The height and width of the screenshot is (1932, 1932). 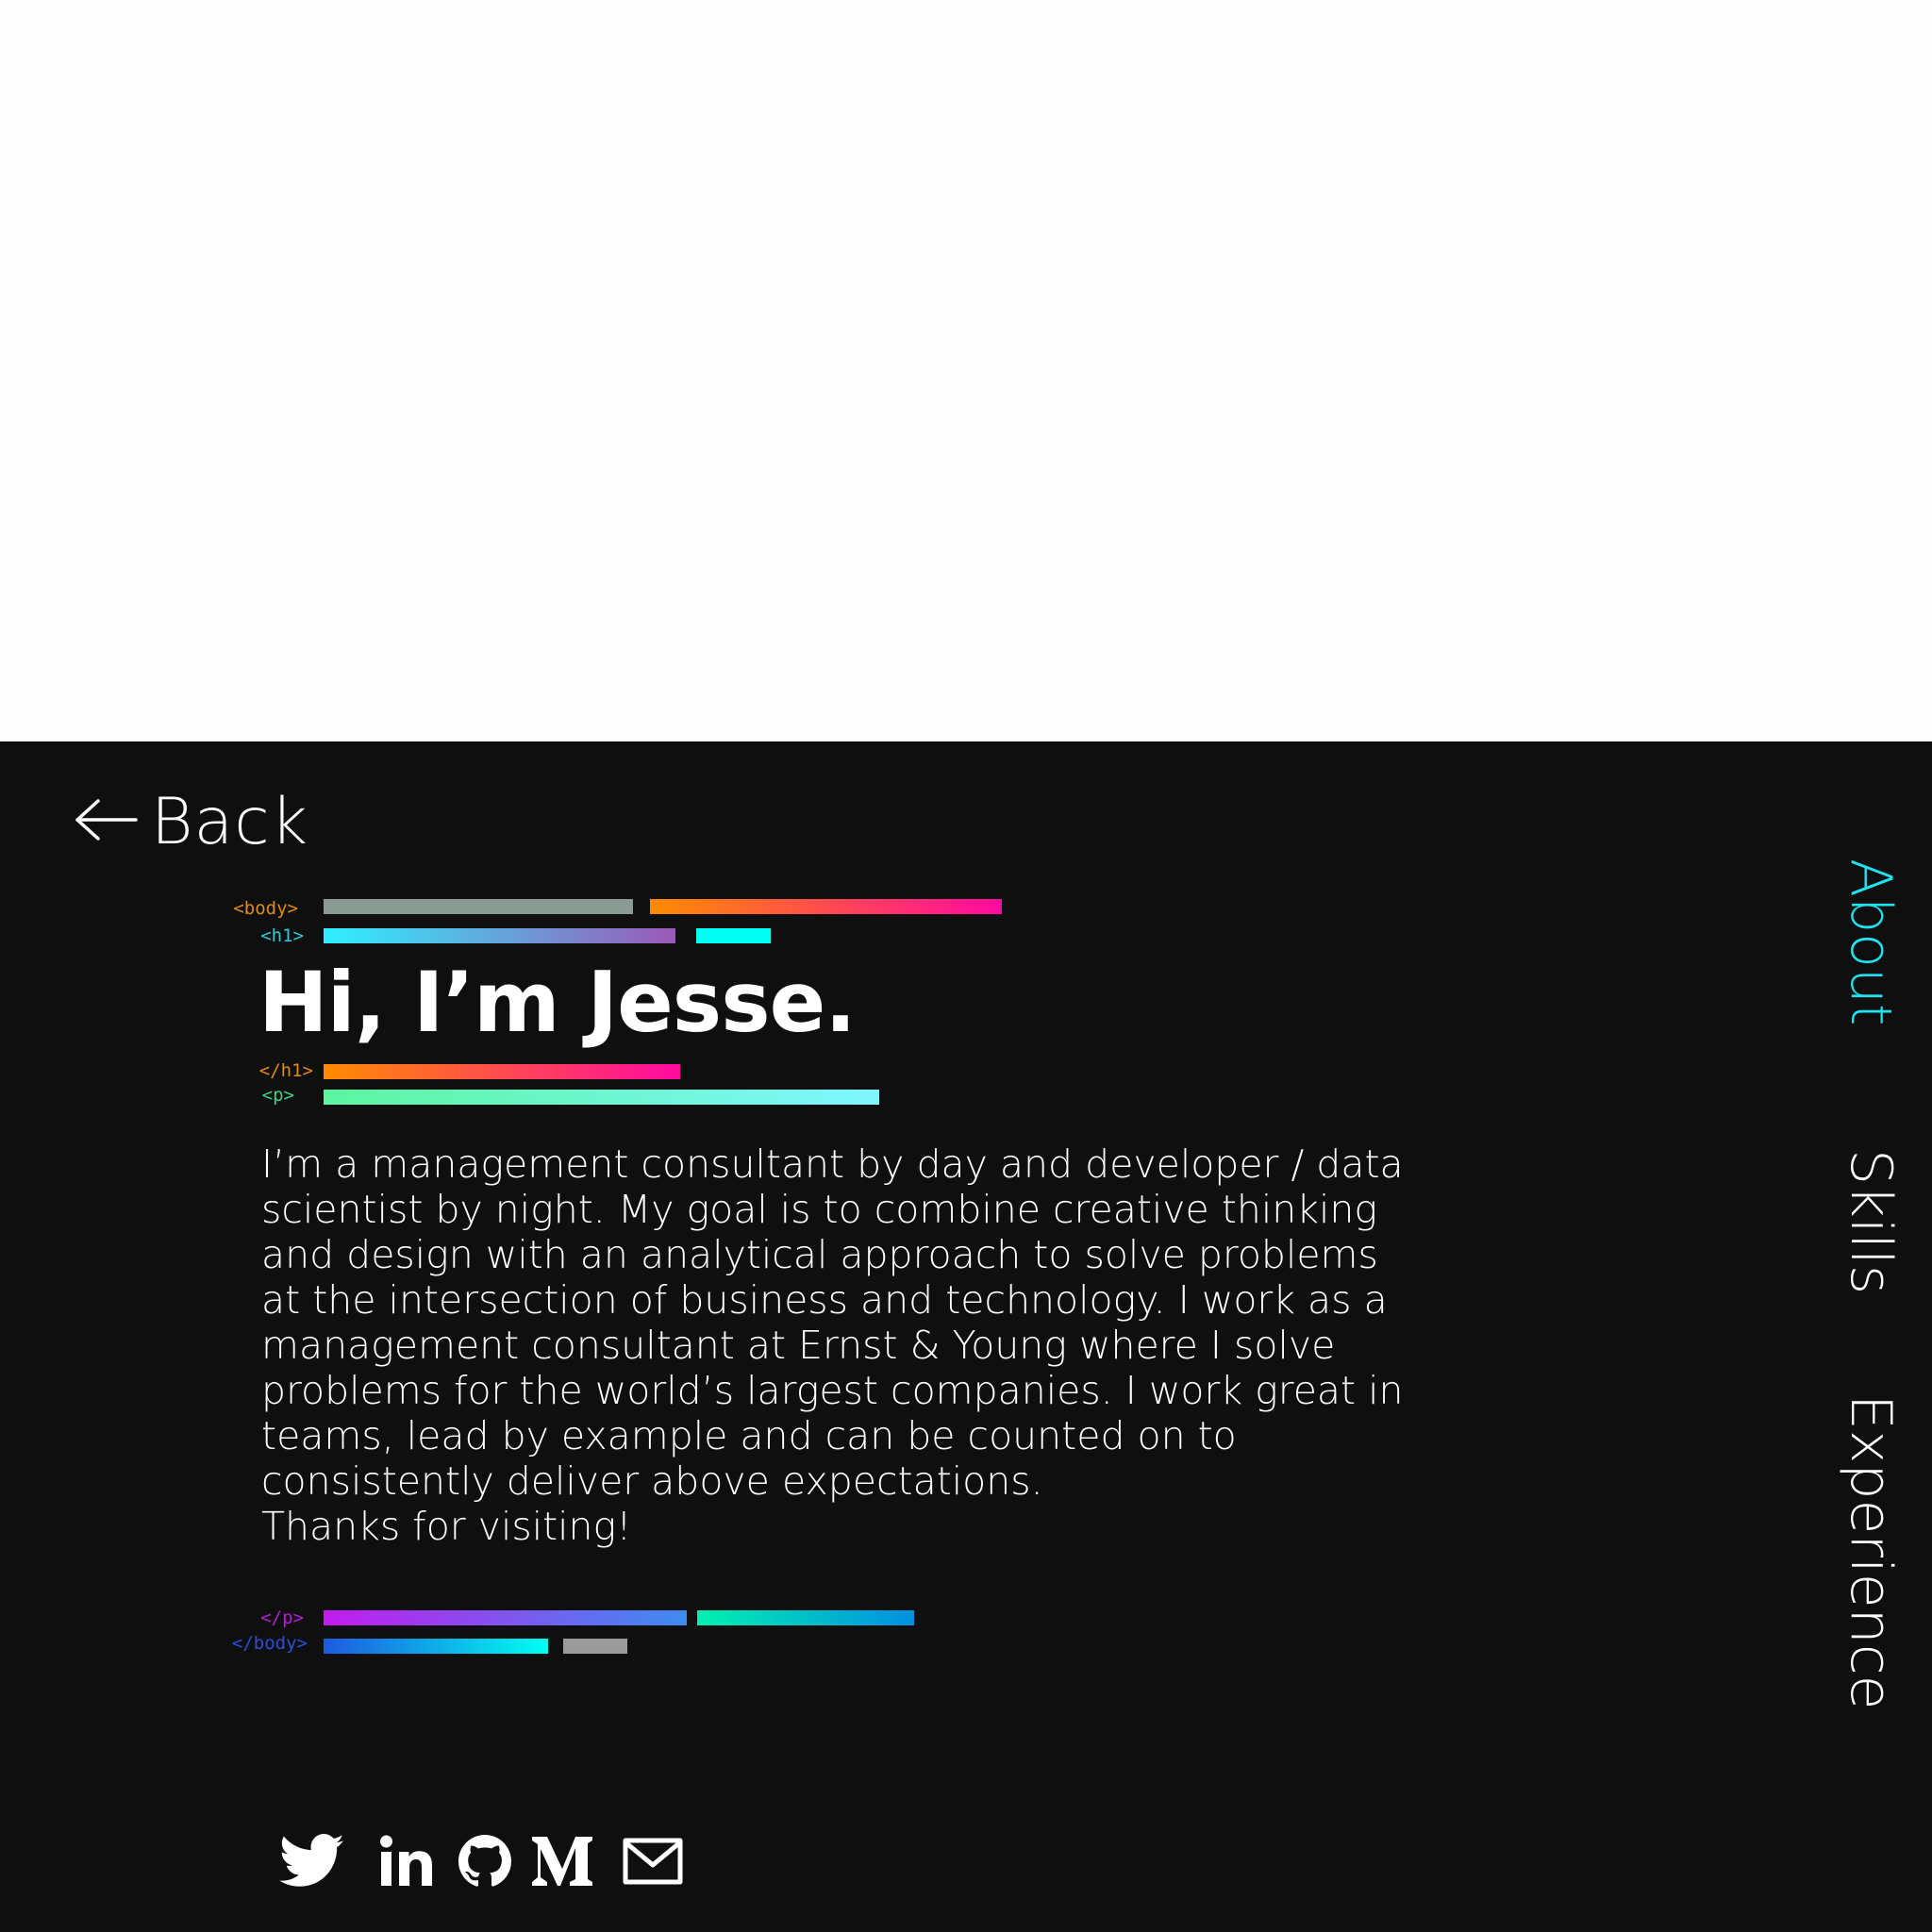 I want to click on medium-icon, so click(x=562, y=1861).